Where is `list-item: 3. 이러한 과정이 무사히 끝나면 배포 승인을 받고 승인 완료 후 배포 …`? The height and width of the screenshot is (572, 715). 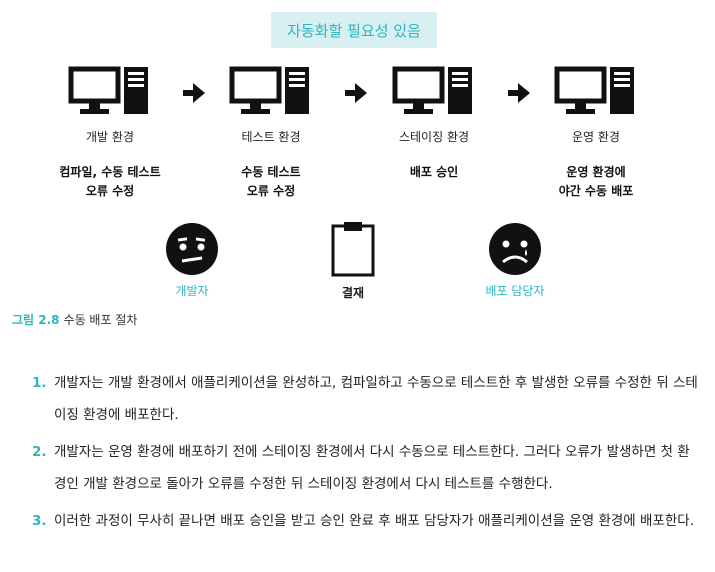 list-item: 3. 이러한 과정이 무사히 끝나면 배포 승인을 받고 승인 완료 후 배포 … is located at coordinates (367, 521).